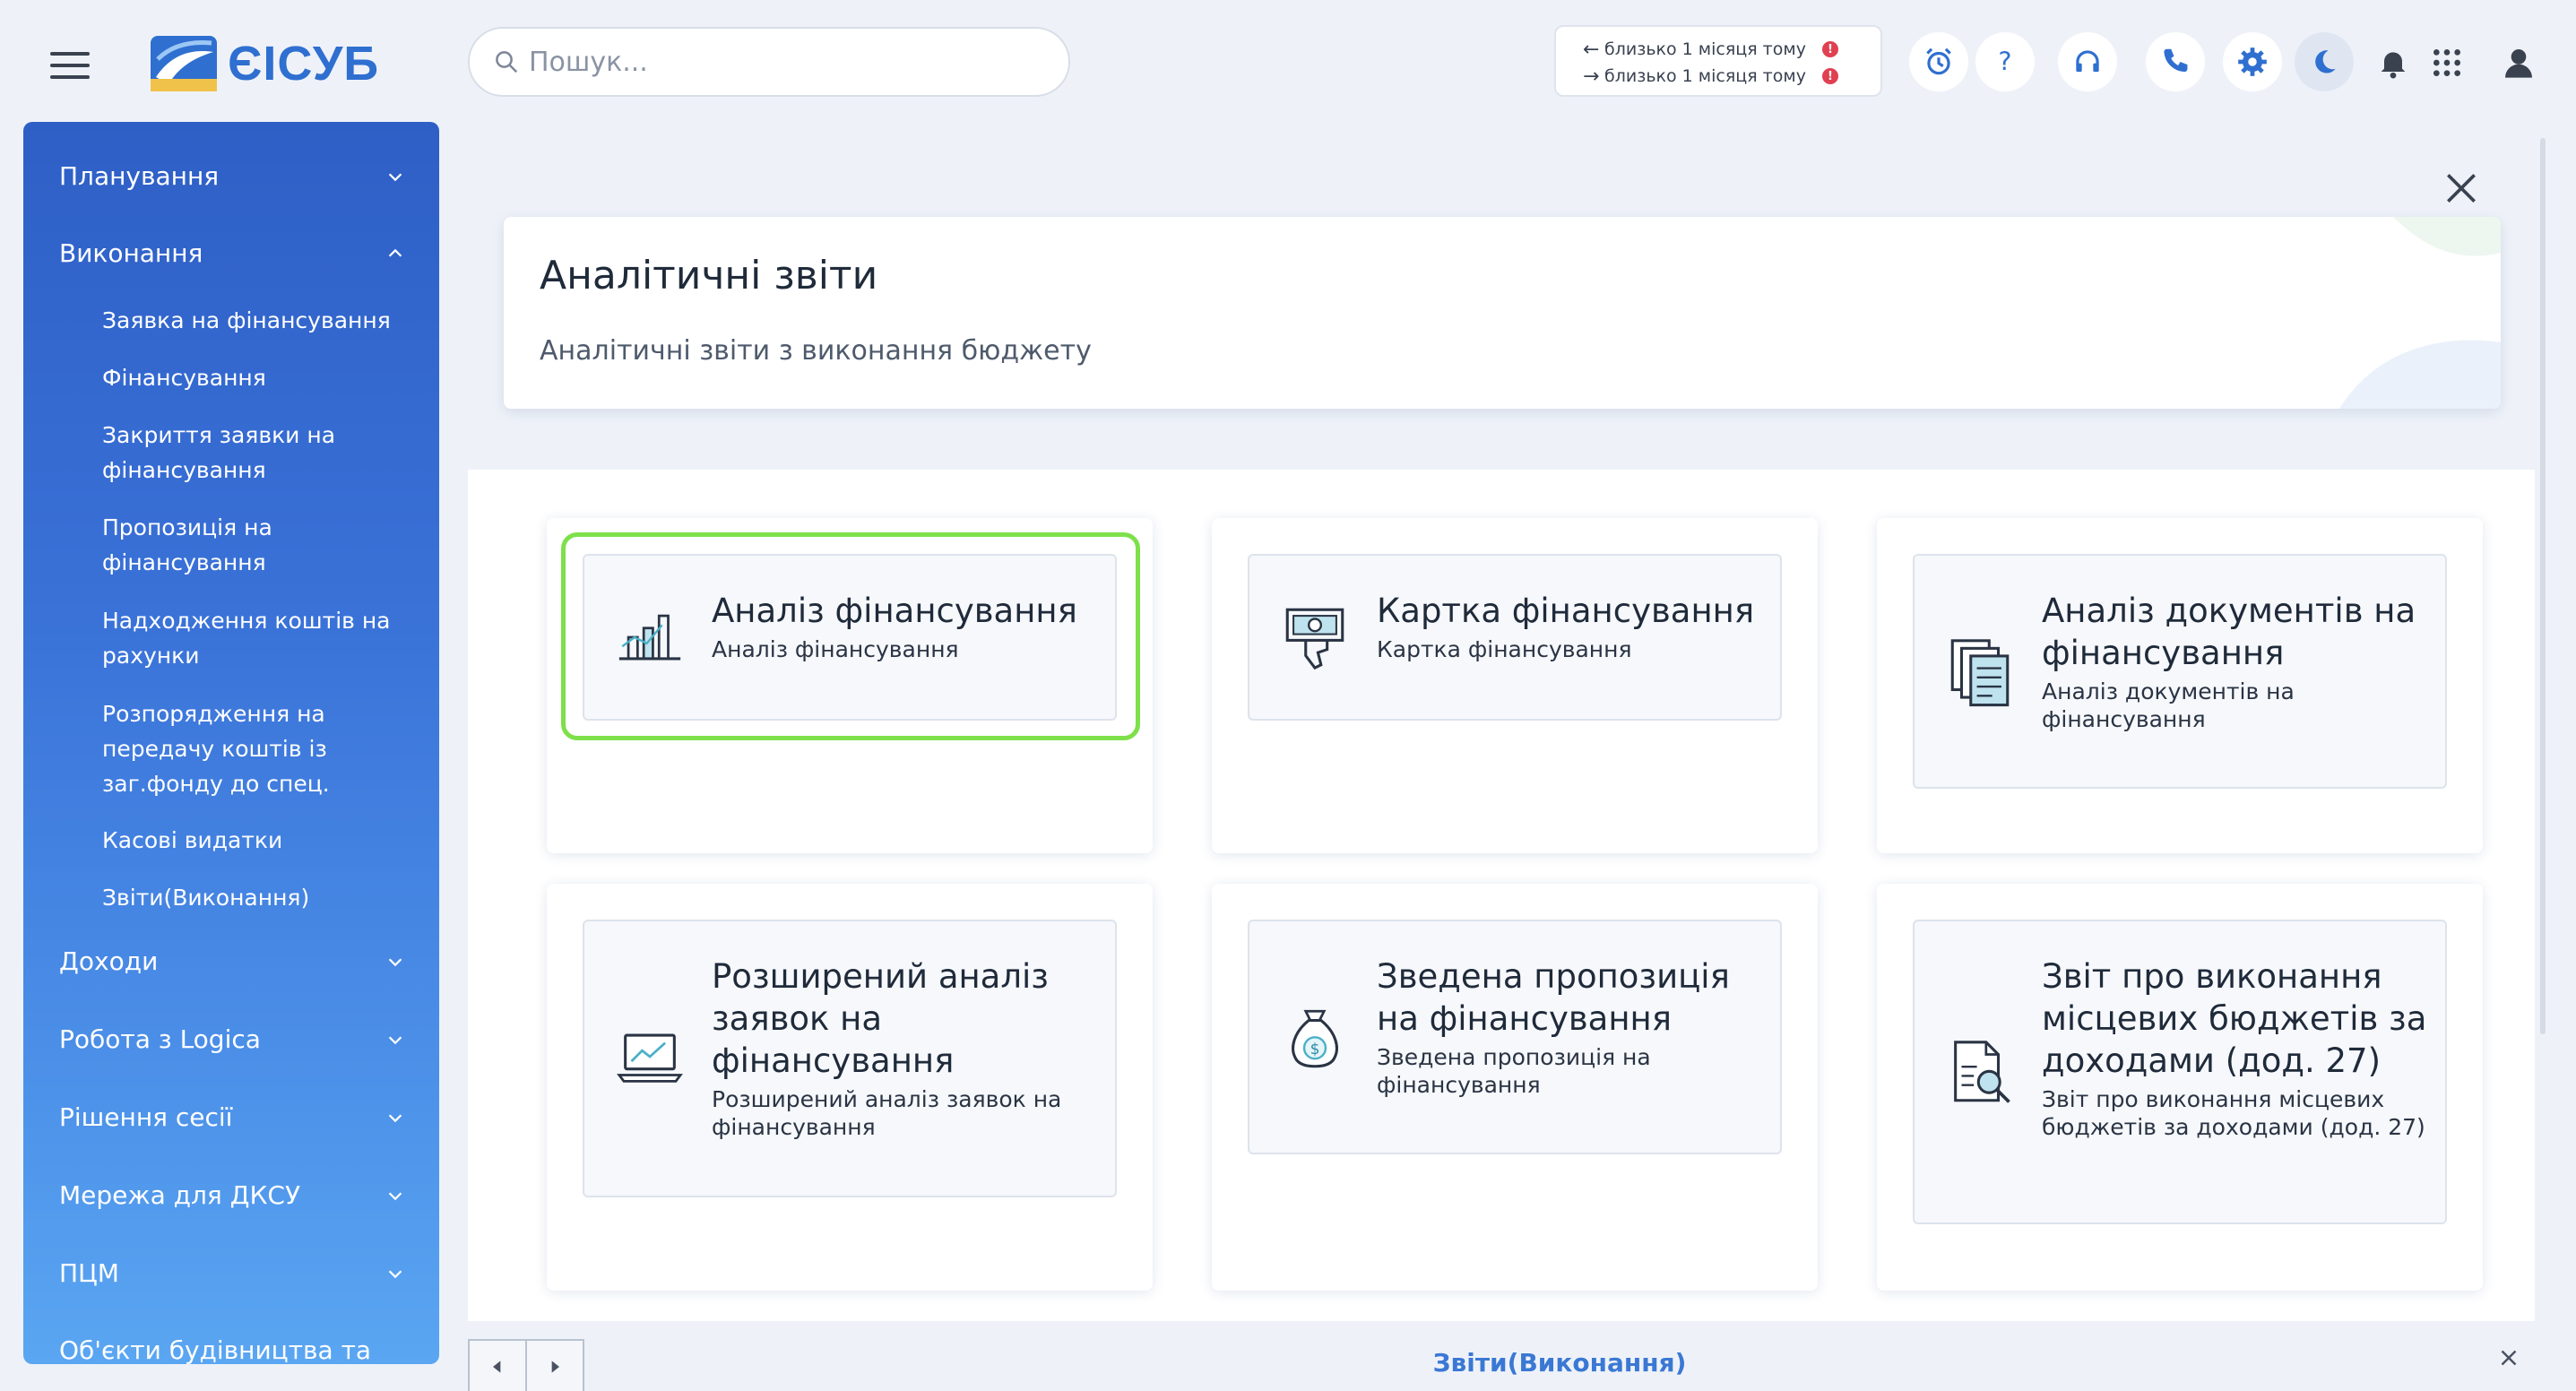 This screenshot has width=2576, height=1391. Describe the element at coordinates (180, 1194) in the screenshot. I see `sidebar-item-label: Мережа для ДКСУ` at that location.